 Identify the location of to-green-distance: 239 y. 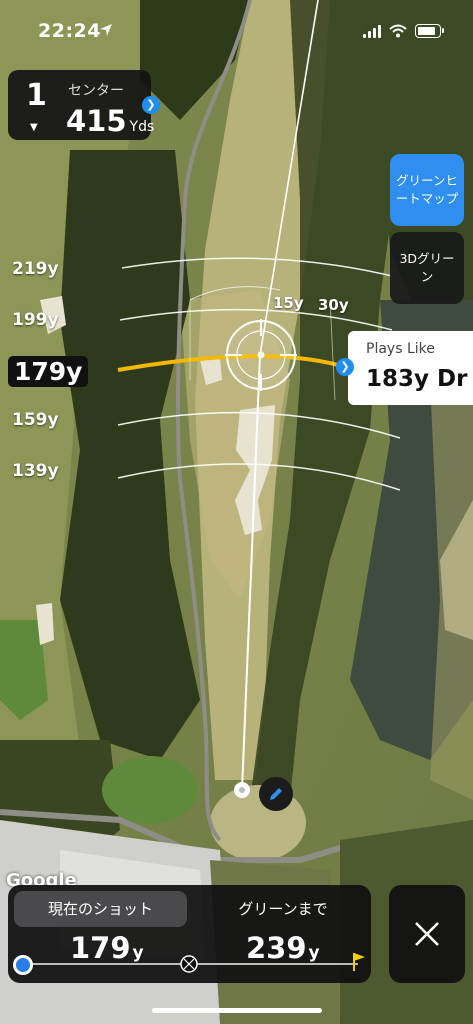
(283, 948).